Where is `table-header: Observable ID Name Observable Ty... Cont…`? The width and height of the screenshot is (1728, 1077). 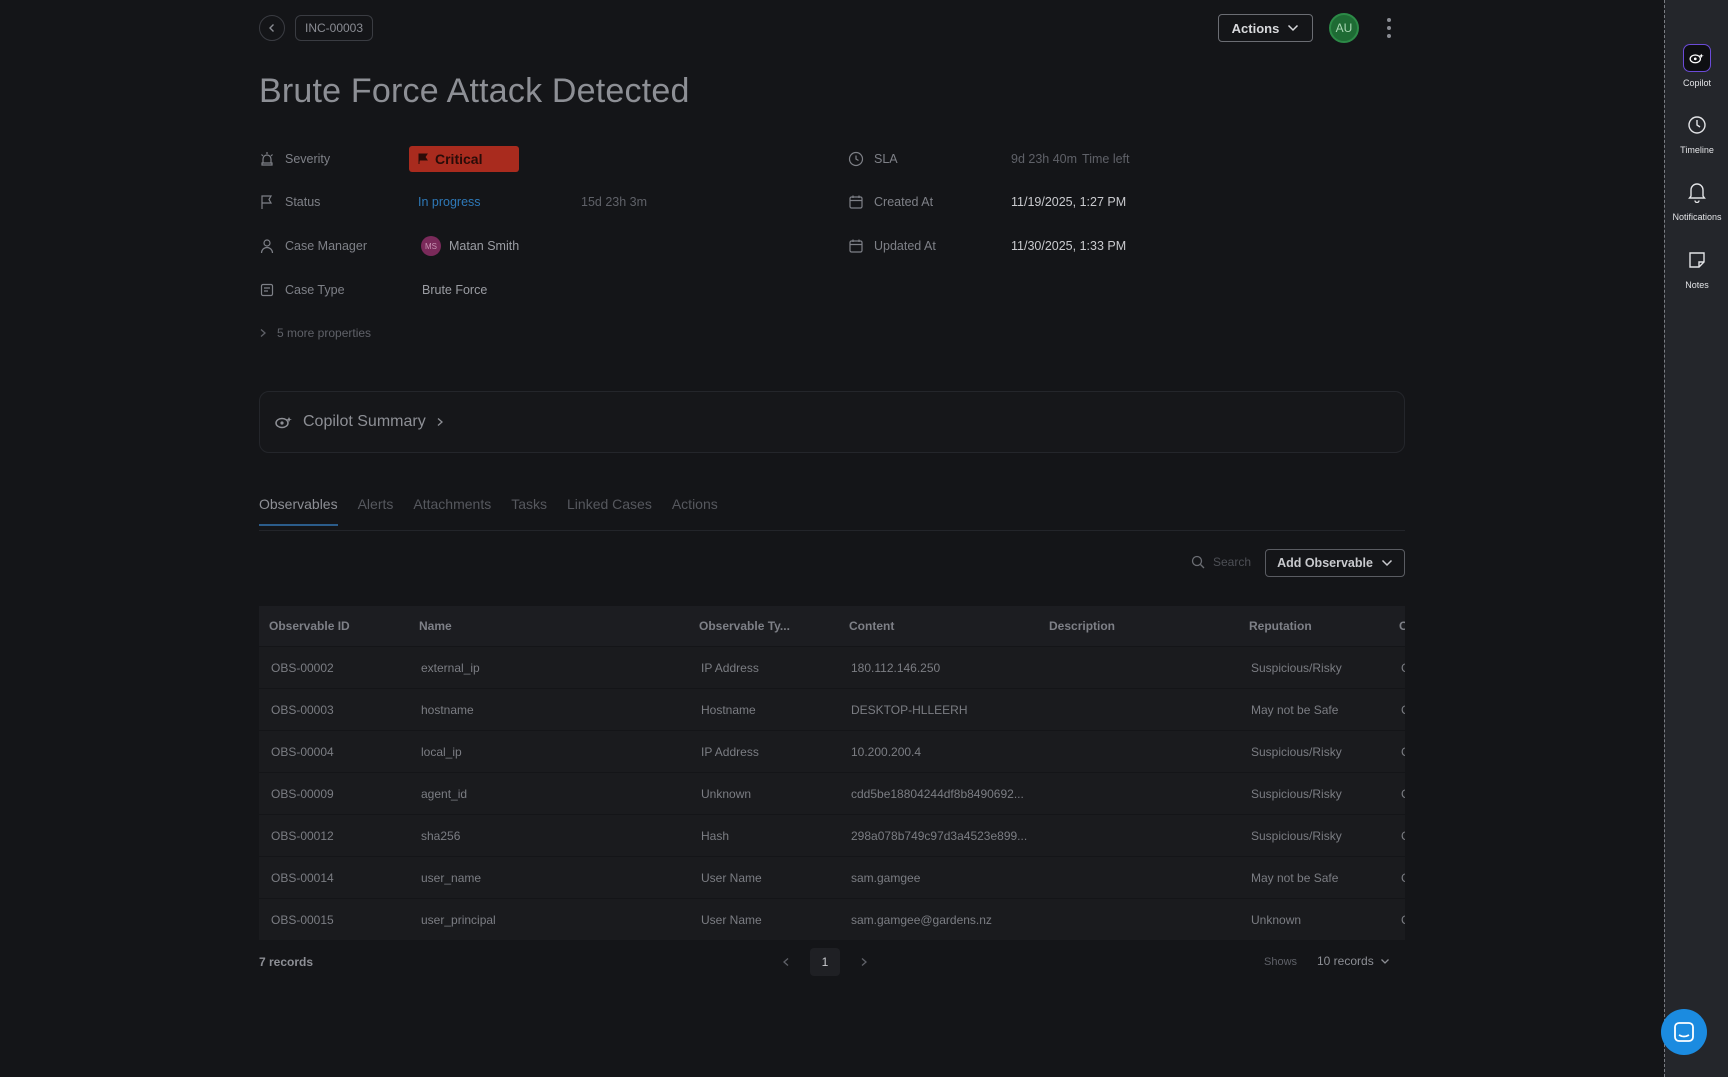 table-header: Observable ID Name Observable Ty... Cont… is located at coordinates (832, 626).